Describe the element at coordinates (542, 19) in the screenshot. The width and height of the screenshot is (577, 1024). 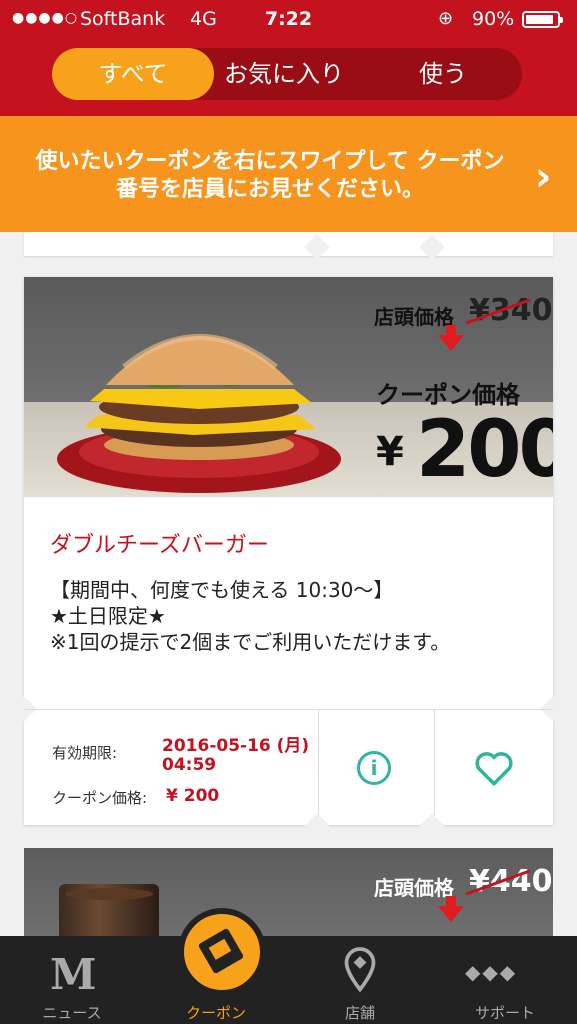
I see `battery-icon` at that location.